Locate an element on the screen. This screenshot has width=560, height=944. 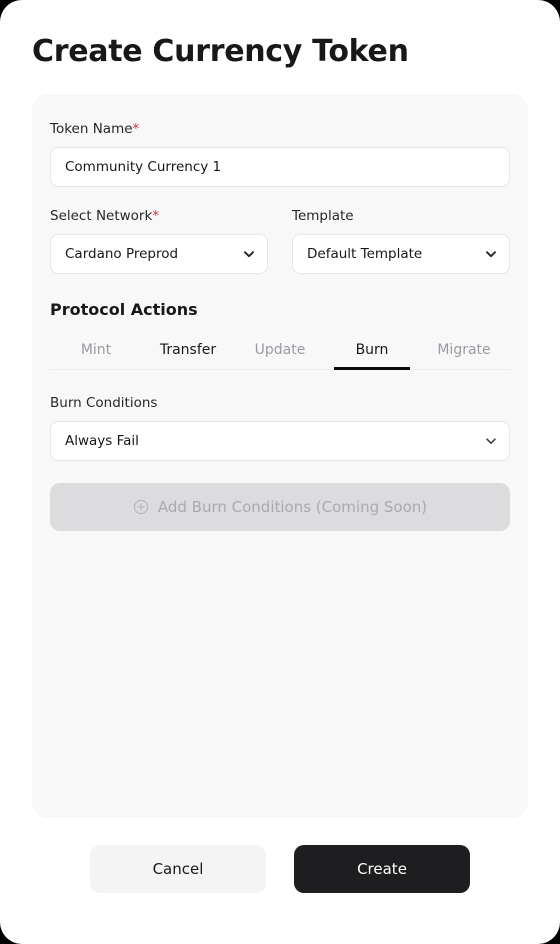
network-label: Select Network* is located at coordinates (159, 216).